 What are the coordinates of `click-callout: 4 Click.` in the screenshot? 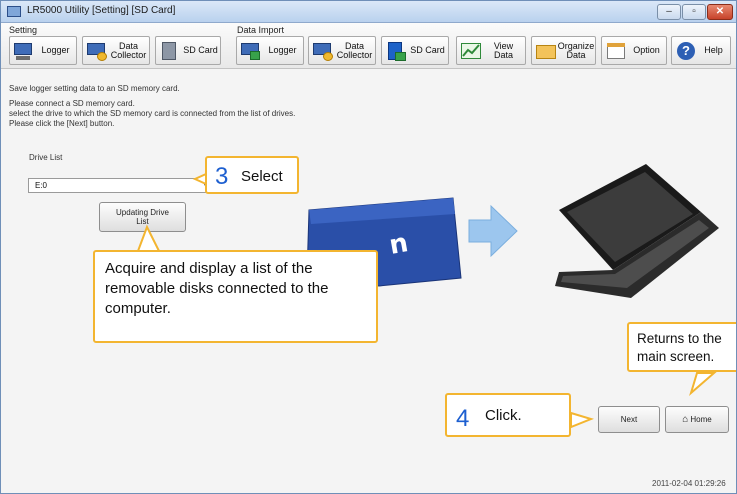 It's located at (508, 415).